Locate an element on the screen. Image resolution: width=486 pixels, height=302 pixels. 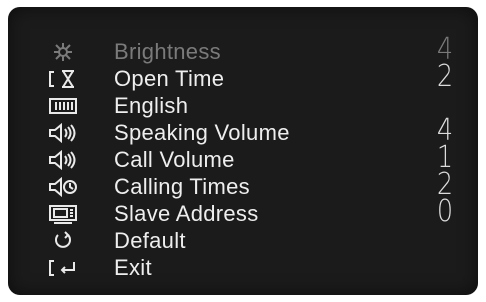
menu-item-speaking-volume: Speaking Volume 4 is located at coordinates (243, 131).